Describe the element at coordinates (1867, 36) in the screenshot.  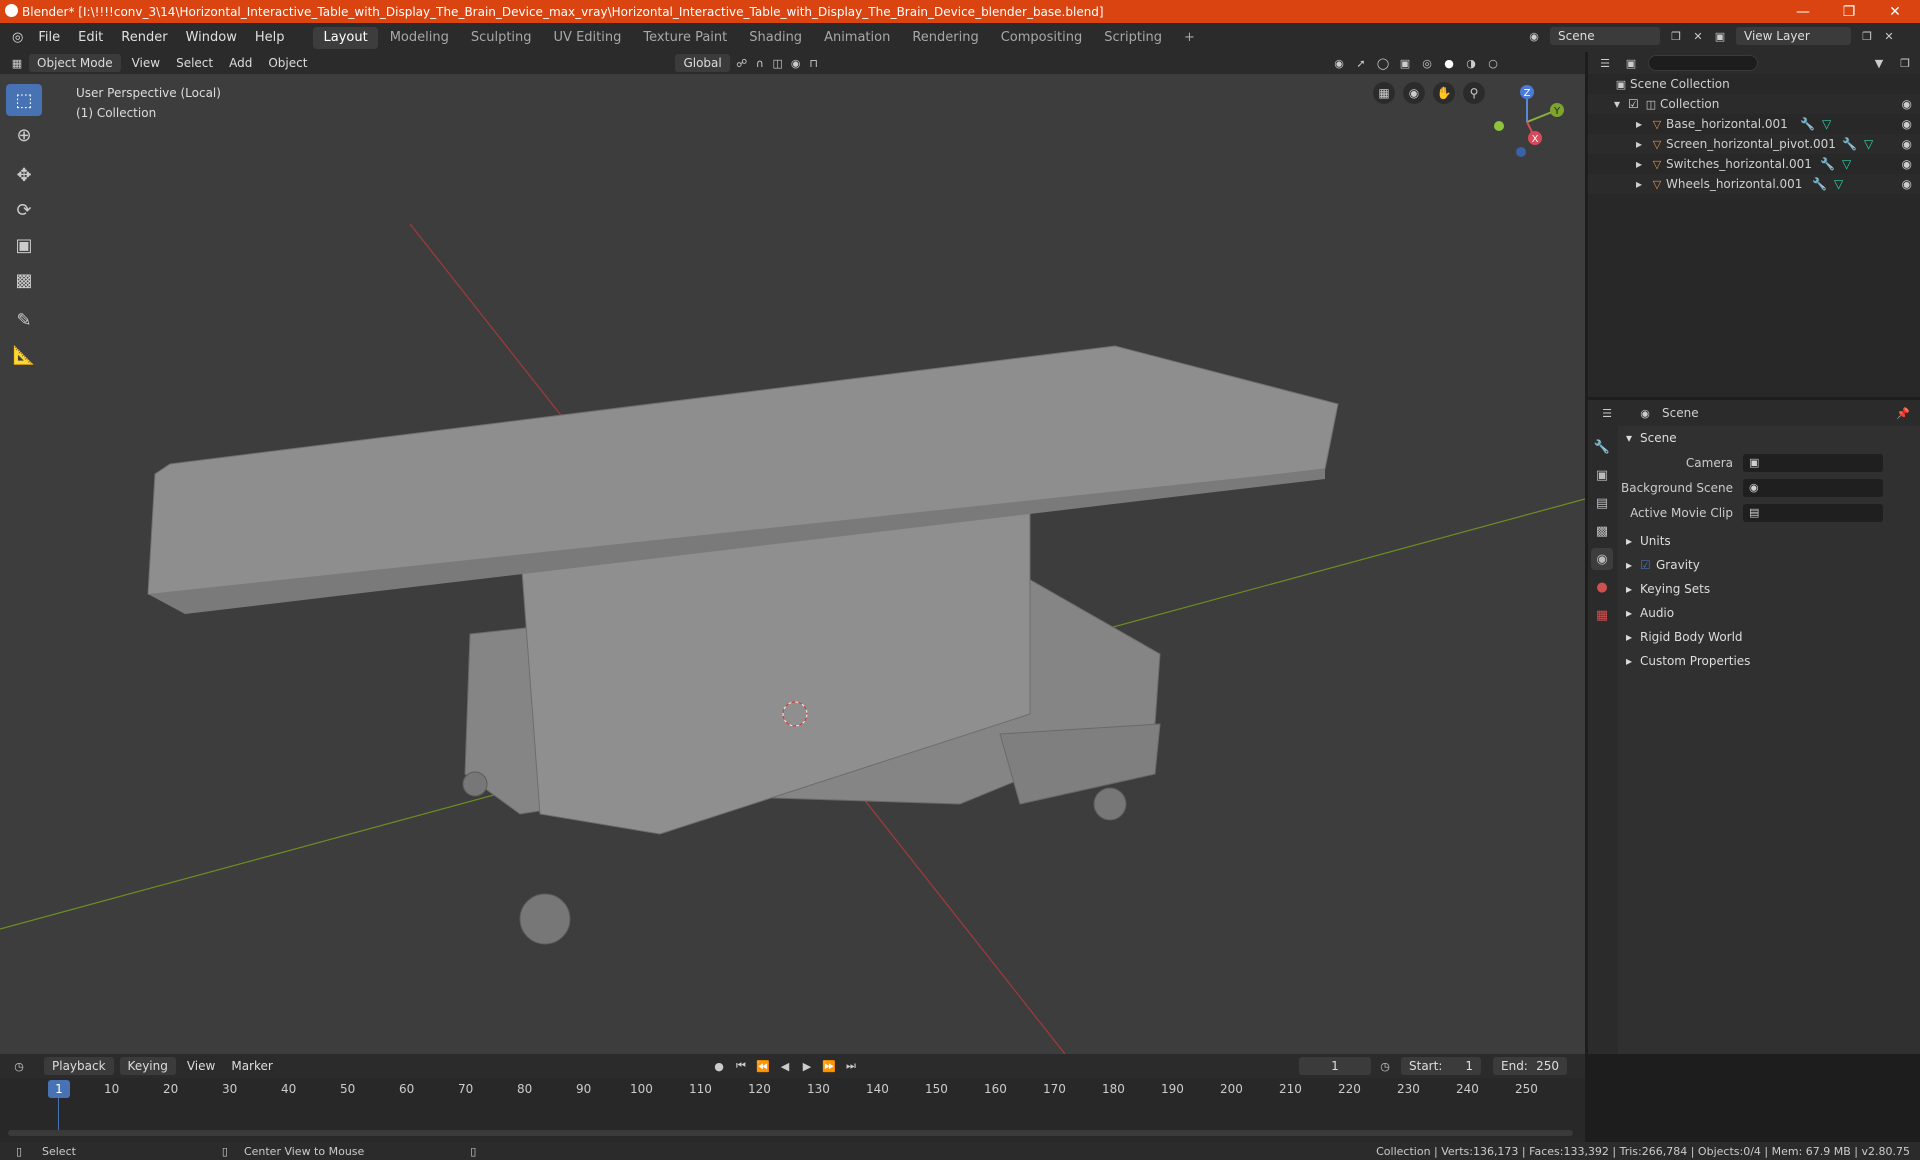
I see `new-view-layer-icon: ❐` at that location.